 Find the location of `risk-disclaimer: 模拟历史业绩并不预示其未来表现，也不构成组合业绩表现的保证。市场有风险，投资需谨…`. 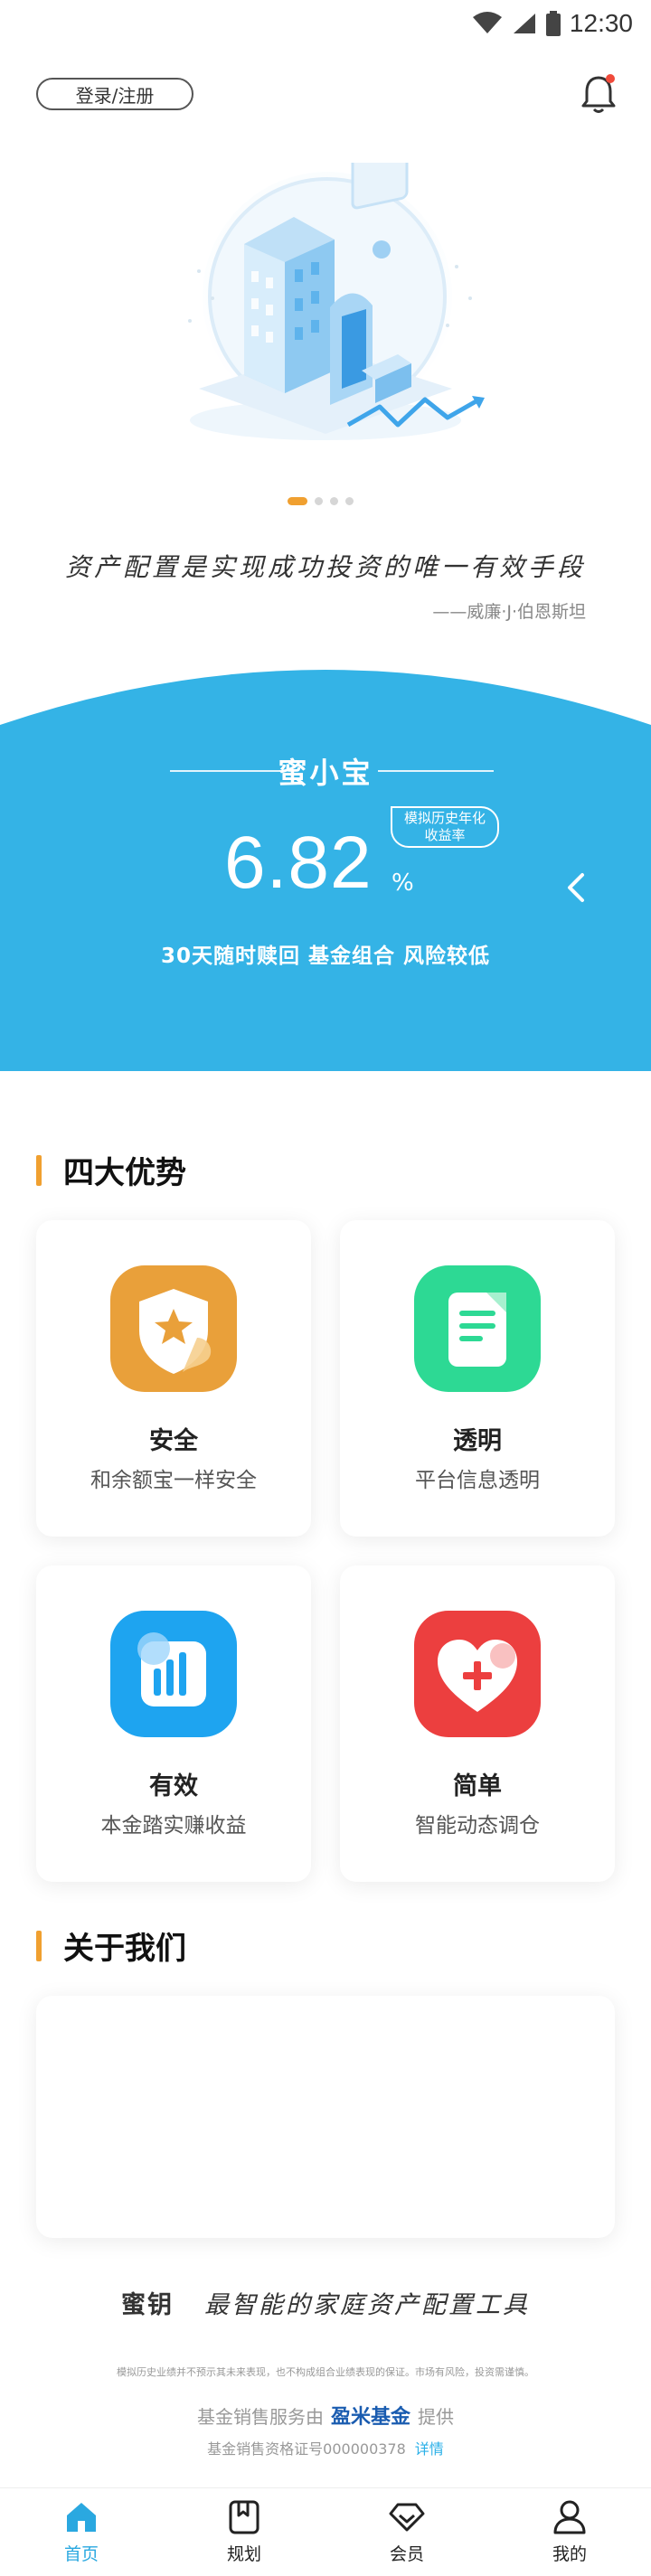

risk-disclaimer: 模拟历史业绩并不预示其未来表现，也不构成组合业绩表现的保证。市场有风险，投资需谨… is located at coordinates (326, 2372).